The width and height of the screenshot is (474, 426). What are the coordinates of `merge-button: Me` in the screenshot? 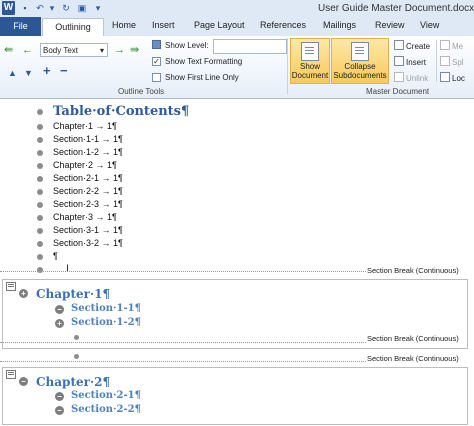 It's located at (451, 45).